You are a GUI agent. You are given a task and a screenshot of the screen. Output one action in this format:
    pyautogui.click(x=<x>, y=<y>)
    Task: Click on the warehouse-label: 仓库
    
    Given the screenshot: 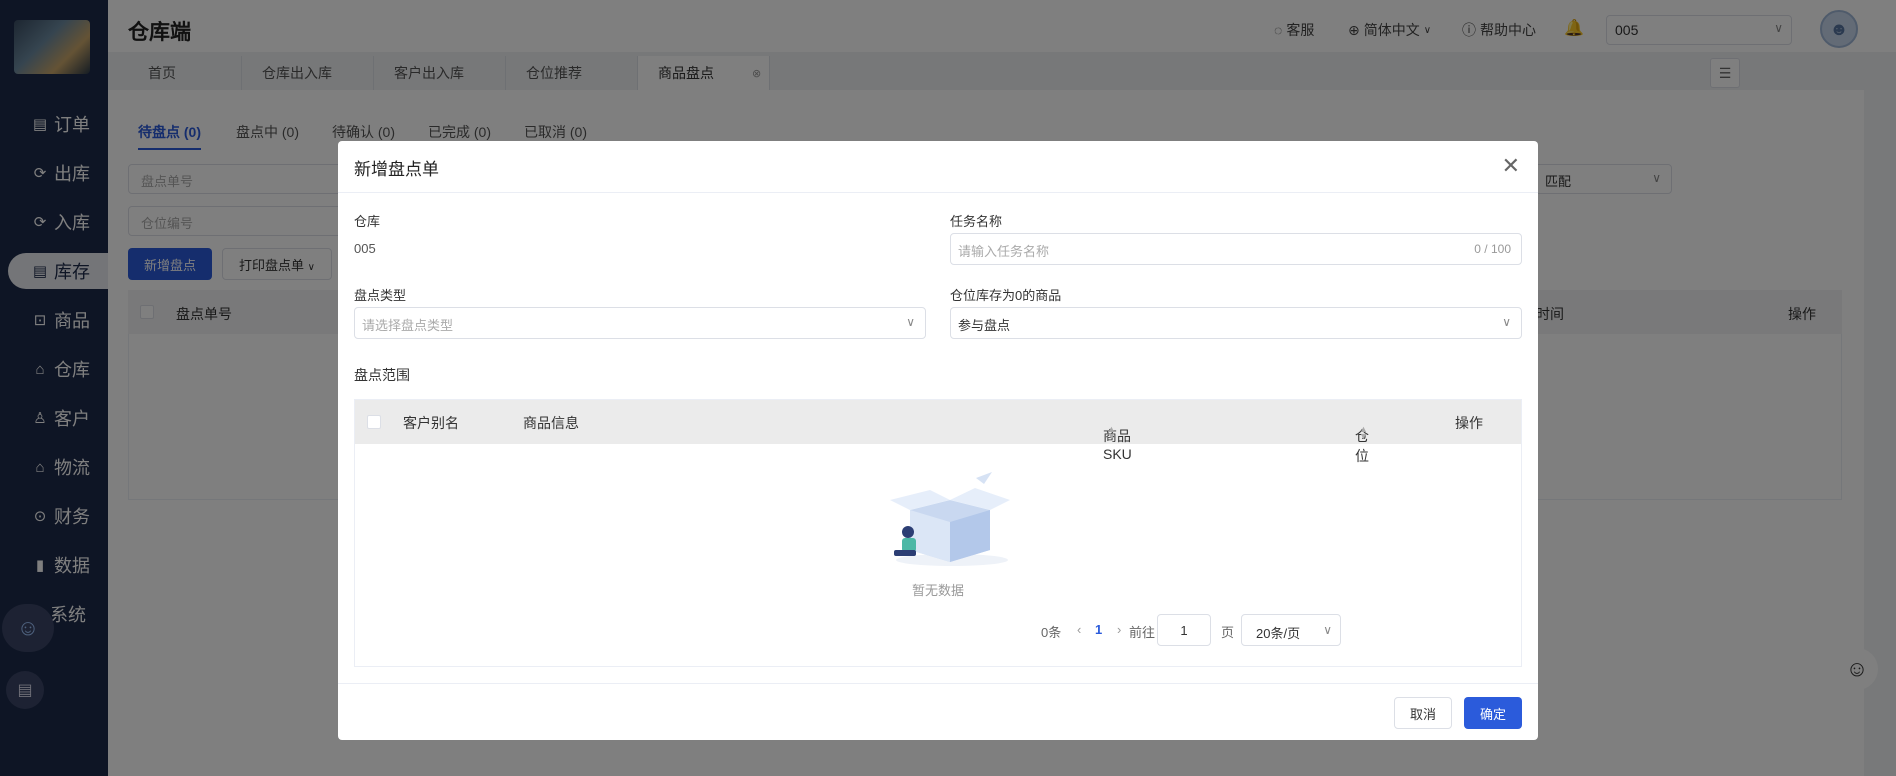 What is the action you would take?
    pyautogui.click(x=367, y=221)
    